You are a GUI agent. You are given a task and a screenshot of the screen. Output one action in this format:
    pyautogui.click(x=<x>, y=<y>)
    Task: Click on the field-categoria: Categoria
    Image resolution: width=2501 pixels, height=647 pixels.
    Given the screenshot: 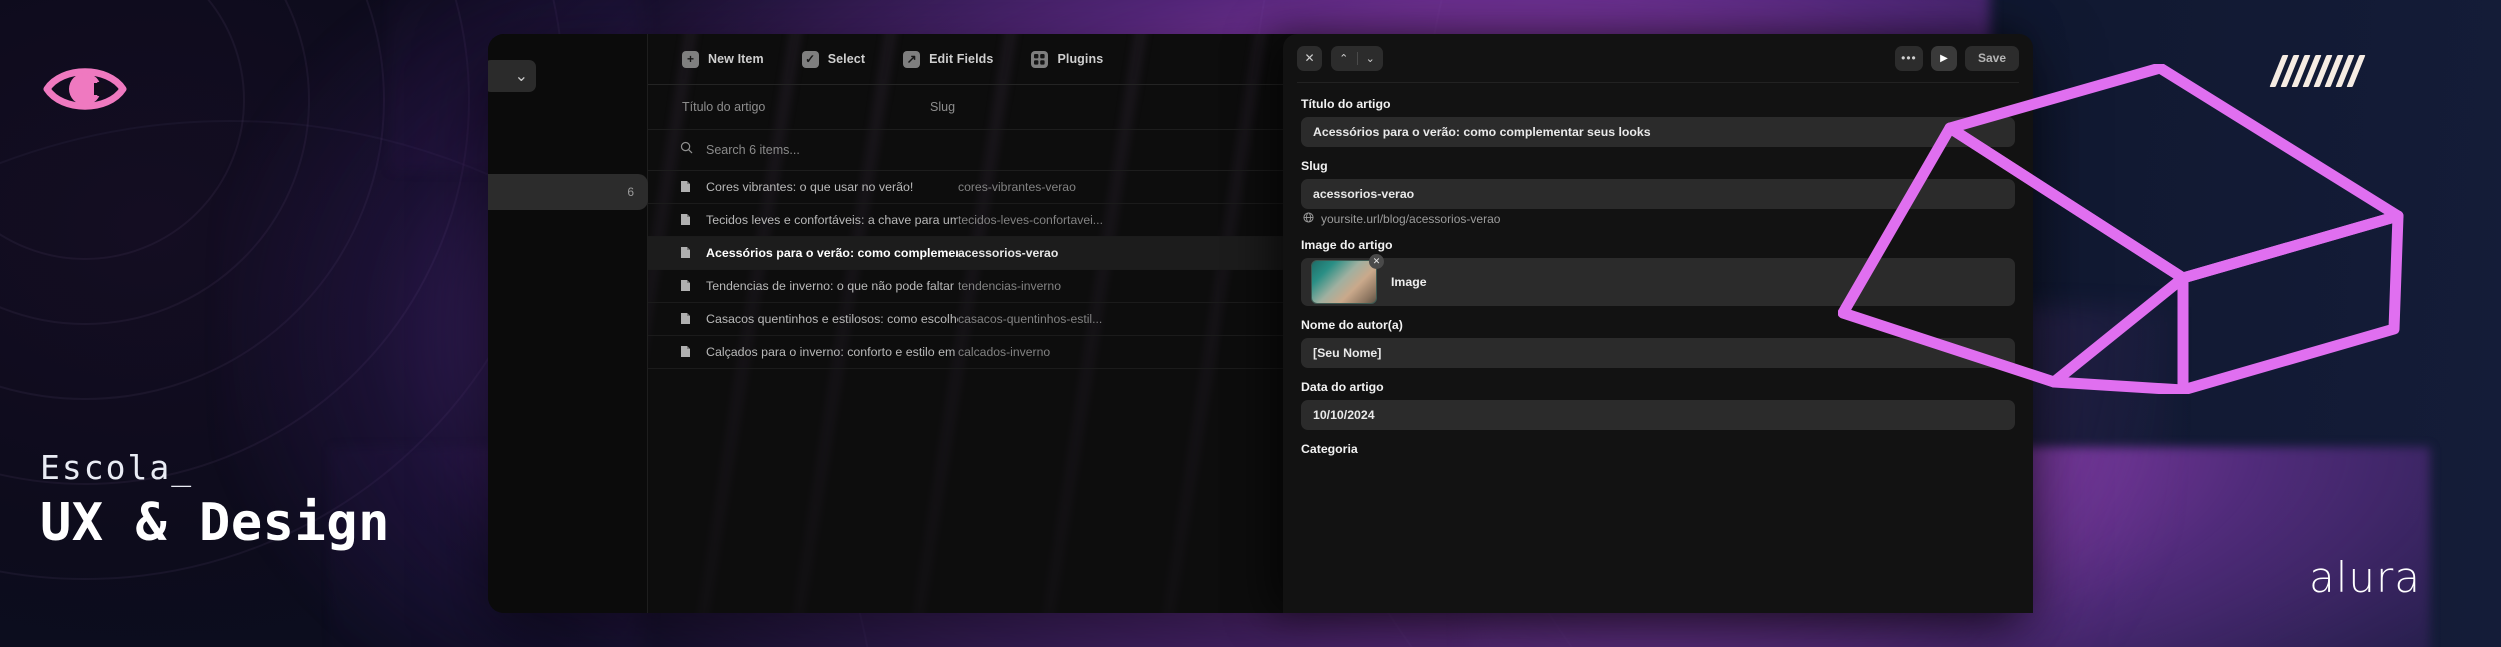 What is the action you would take?
    pyautogui.click(x=1658, y=449)
    